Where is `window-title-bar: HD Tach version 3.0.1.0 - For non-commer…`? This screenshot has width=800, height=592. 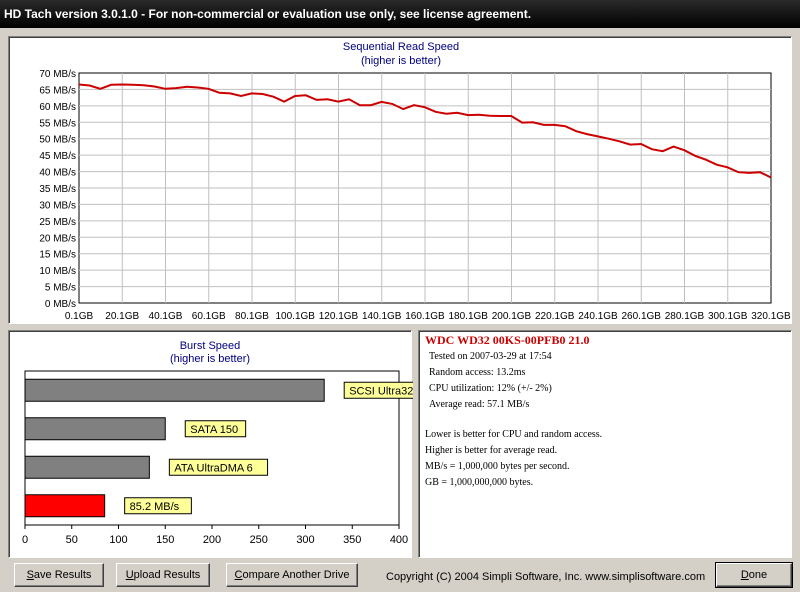
window-title-bar: HD Tach version 3.0.1.0 - For non-commer… is located at coordinates (400, 14).